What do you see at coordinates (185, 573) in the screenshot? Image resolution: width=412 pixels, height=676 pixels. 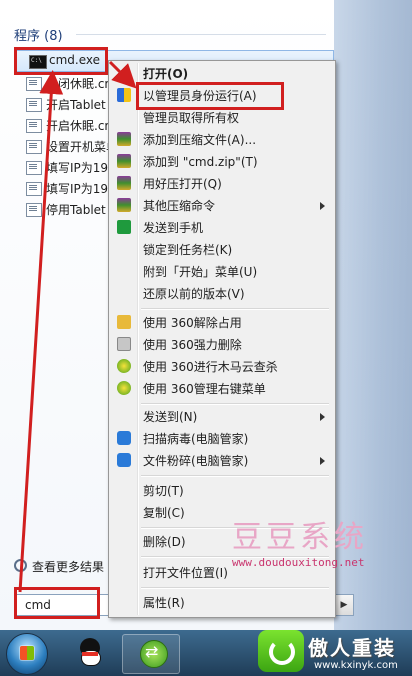 I see `menu-item-open-location: 打开文件位置(I)` at bounding box center [185, 573].